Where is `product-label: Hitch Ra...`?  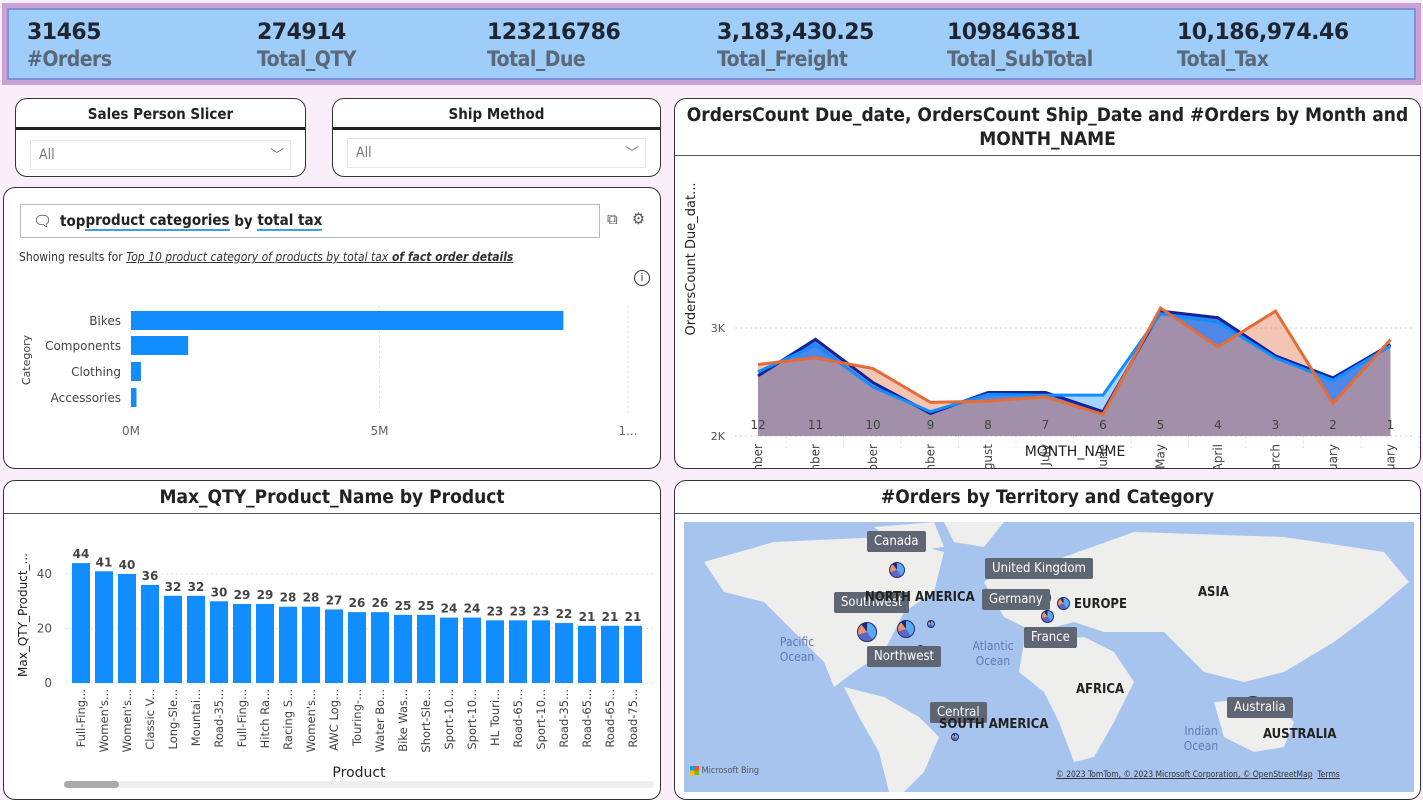 product-label: Hitch Ra... is located at coordinates (265, 718).